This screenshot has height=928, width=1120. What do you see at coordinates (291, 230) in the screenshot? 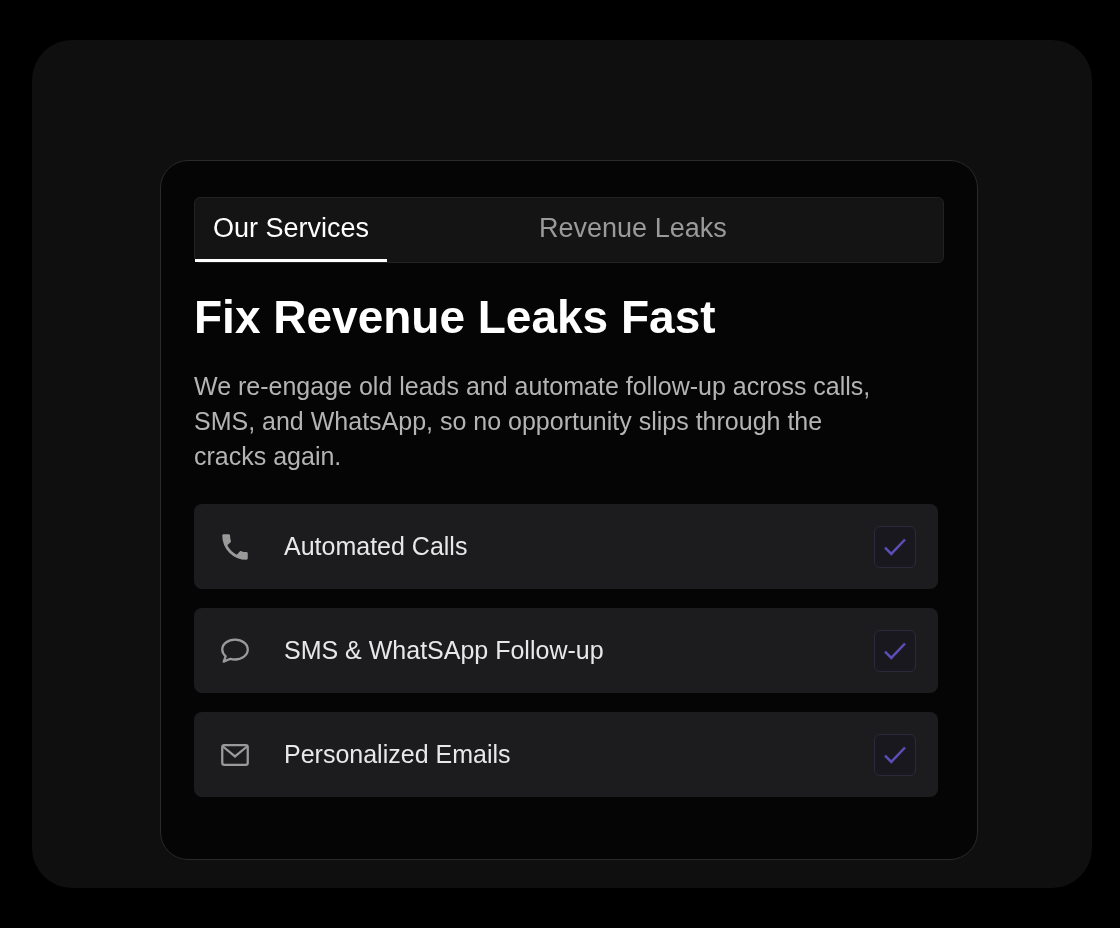
I see `tab: Our Services` at bounding box center [291, 230].